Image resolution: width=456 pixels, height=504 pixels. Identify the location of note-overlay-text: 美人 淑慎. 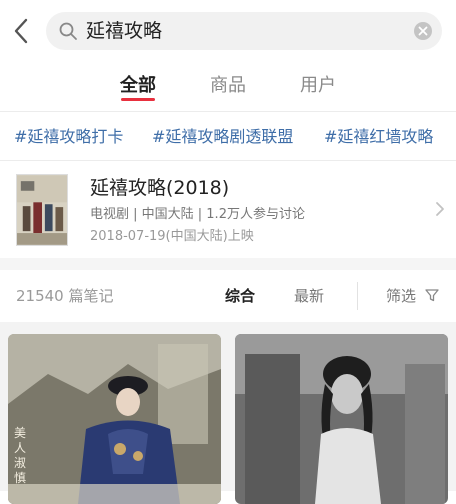
(20, 455).